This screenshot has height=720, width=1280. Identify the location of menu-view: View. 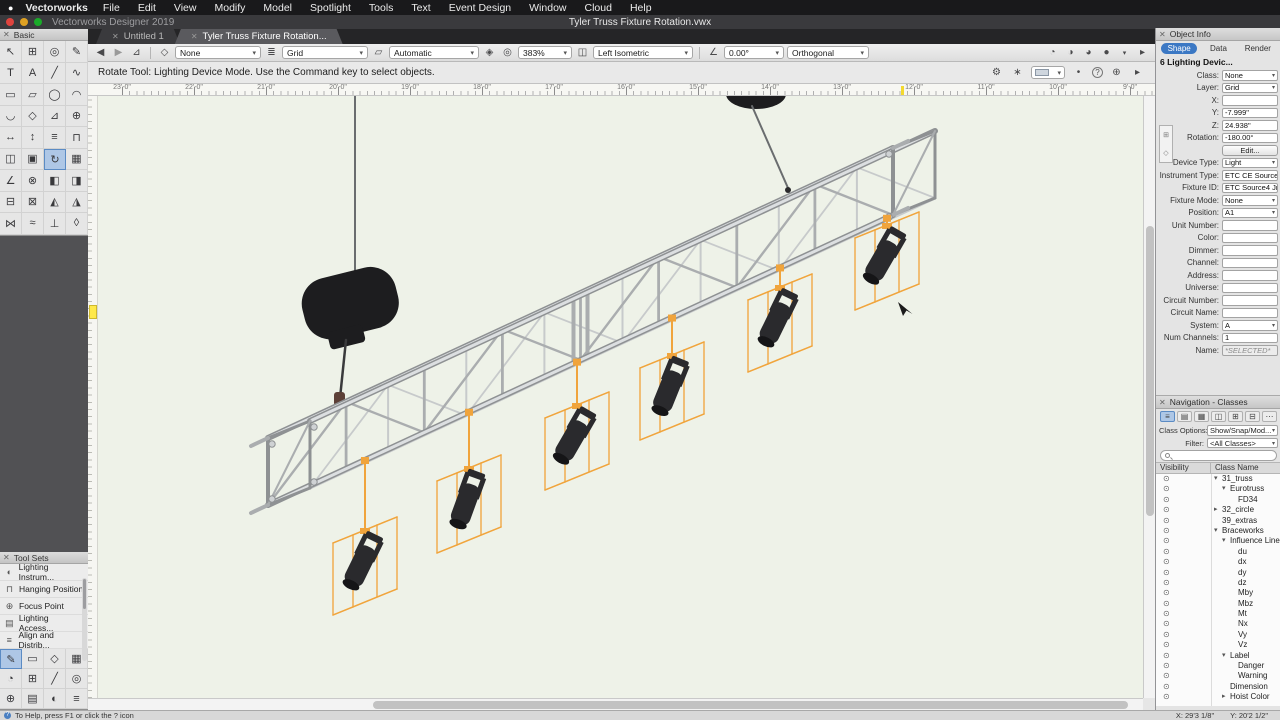
(185, 8).